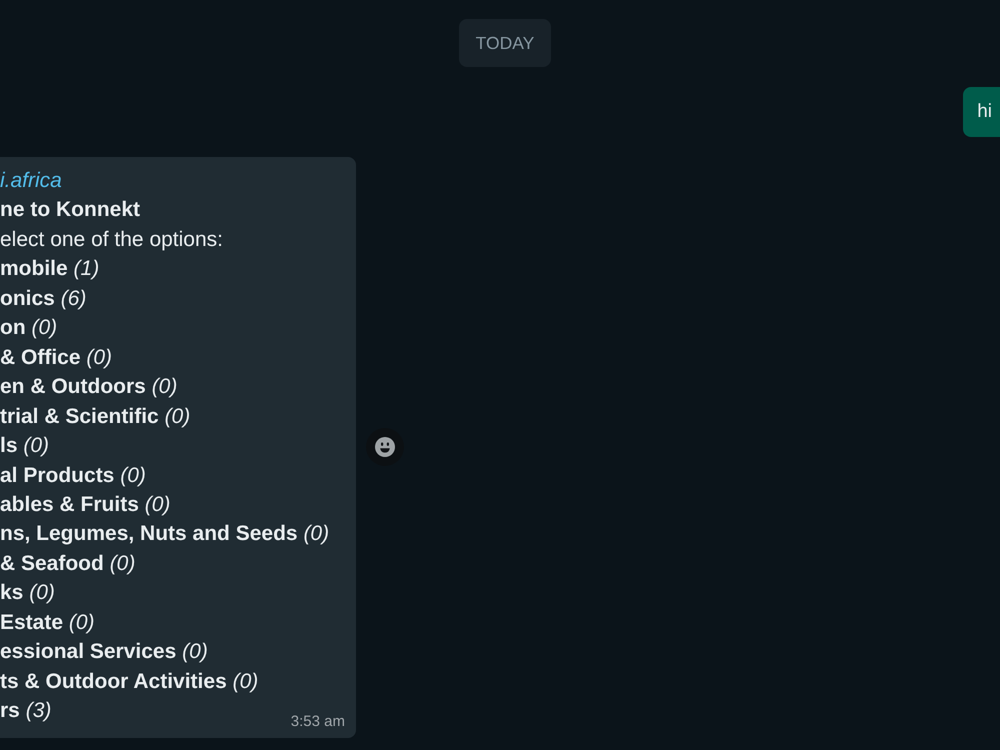  I want to click on message-title: ne to Konnekt, so click(70, 210).